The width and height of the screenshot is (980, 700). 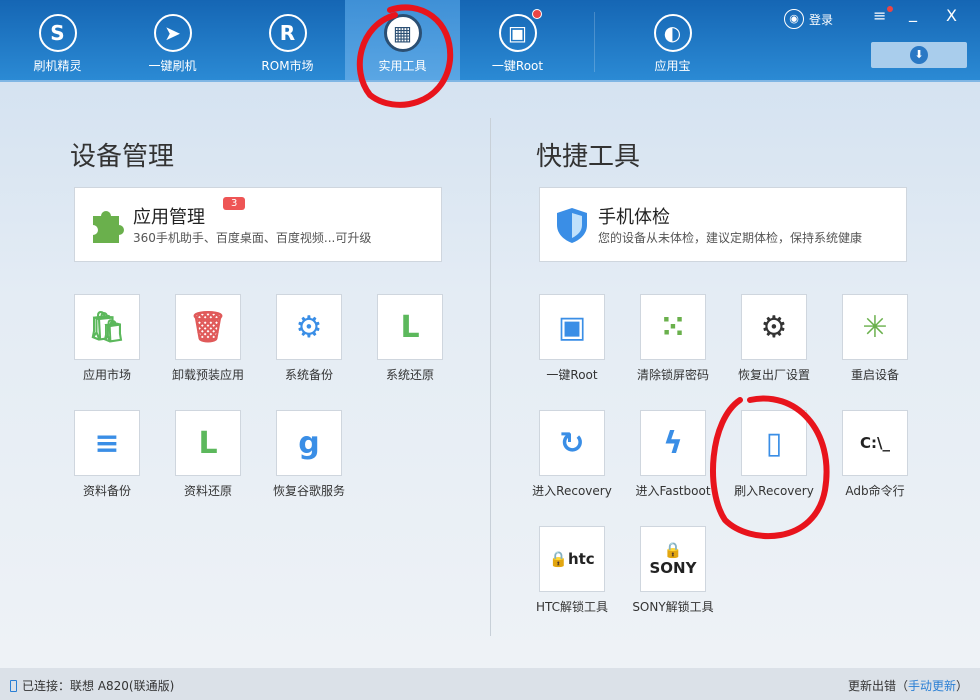 I want to click on tab-0: S 刷机精灵, so click(x=57, y=40).